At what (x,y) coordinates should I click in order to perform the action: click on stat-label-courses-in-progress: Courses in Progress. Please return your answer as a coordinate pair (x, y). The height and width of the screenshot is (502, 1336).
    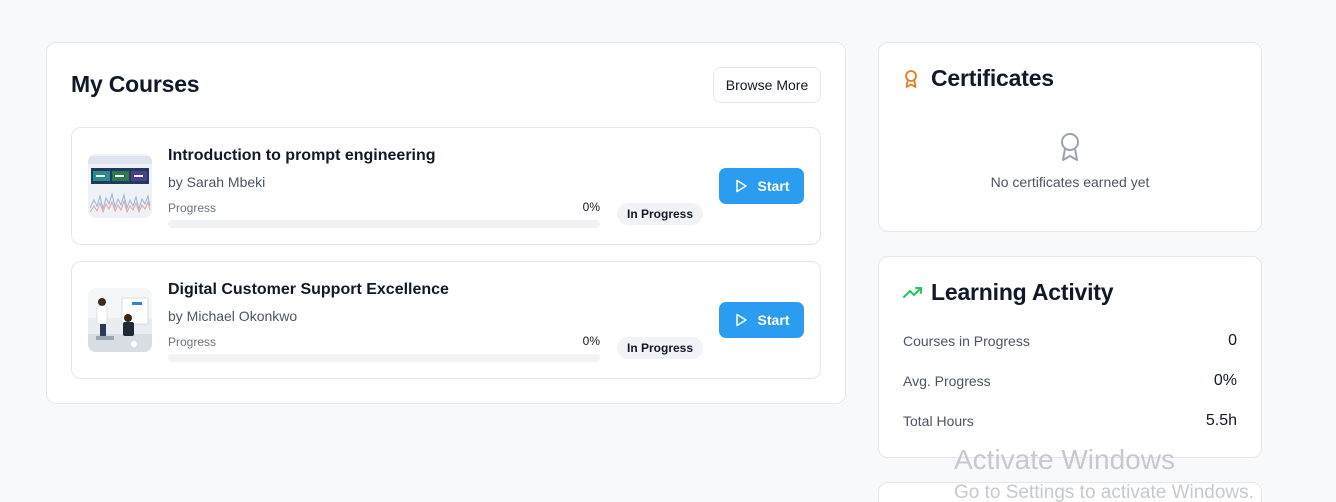
    Looking at the image, I should click on (966, 341).